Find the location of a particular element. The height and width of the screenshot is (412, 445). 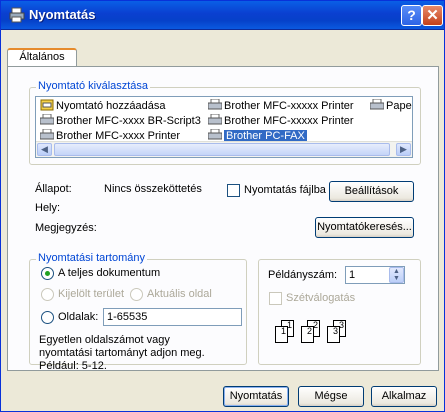

cancel-button: Mégse is located at coordinates (331, 396).